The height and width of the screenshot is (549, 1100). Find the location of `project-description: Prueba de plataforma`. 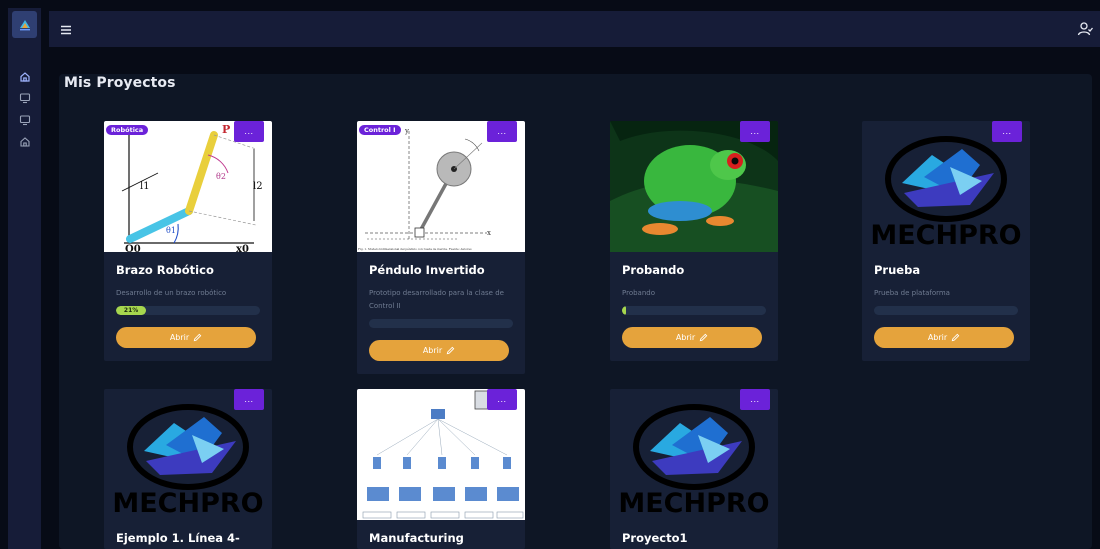

project-description: Prueba de plataforma is located at coordinates (912, 293).